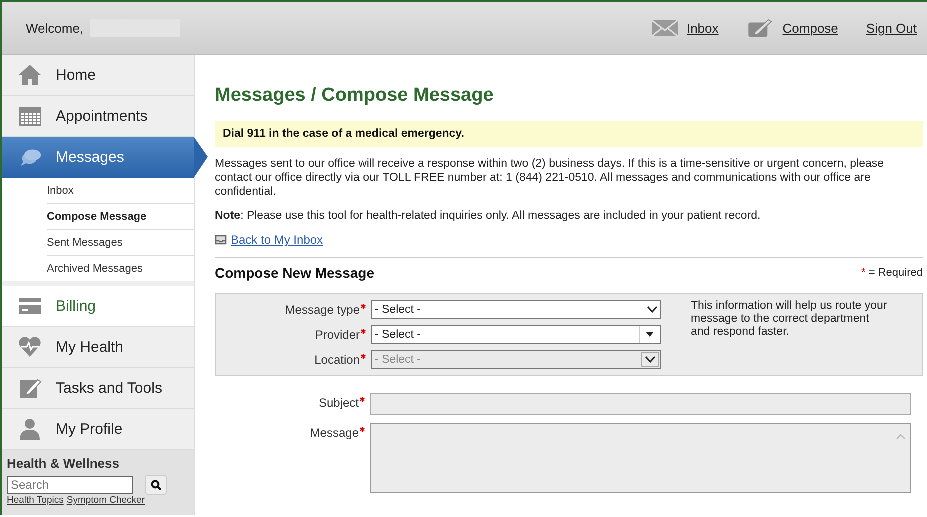 The height and width of the screenshot is (517, 927). I want to click on inbox-link: Inbox, so click(702, 28).